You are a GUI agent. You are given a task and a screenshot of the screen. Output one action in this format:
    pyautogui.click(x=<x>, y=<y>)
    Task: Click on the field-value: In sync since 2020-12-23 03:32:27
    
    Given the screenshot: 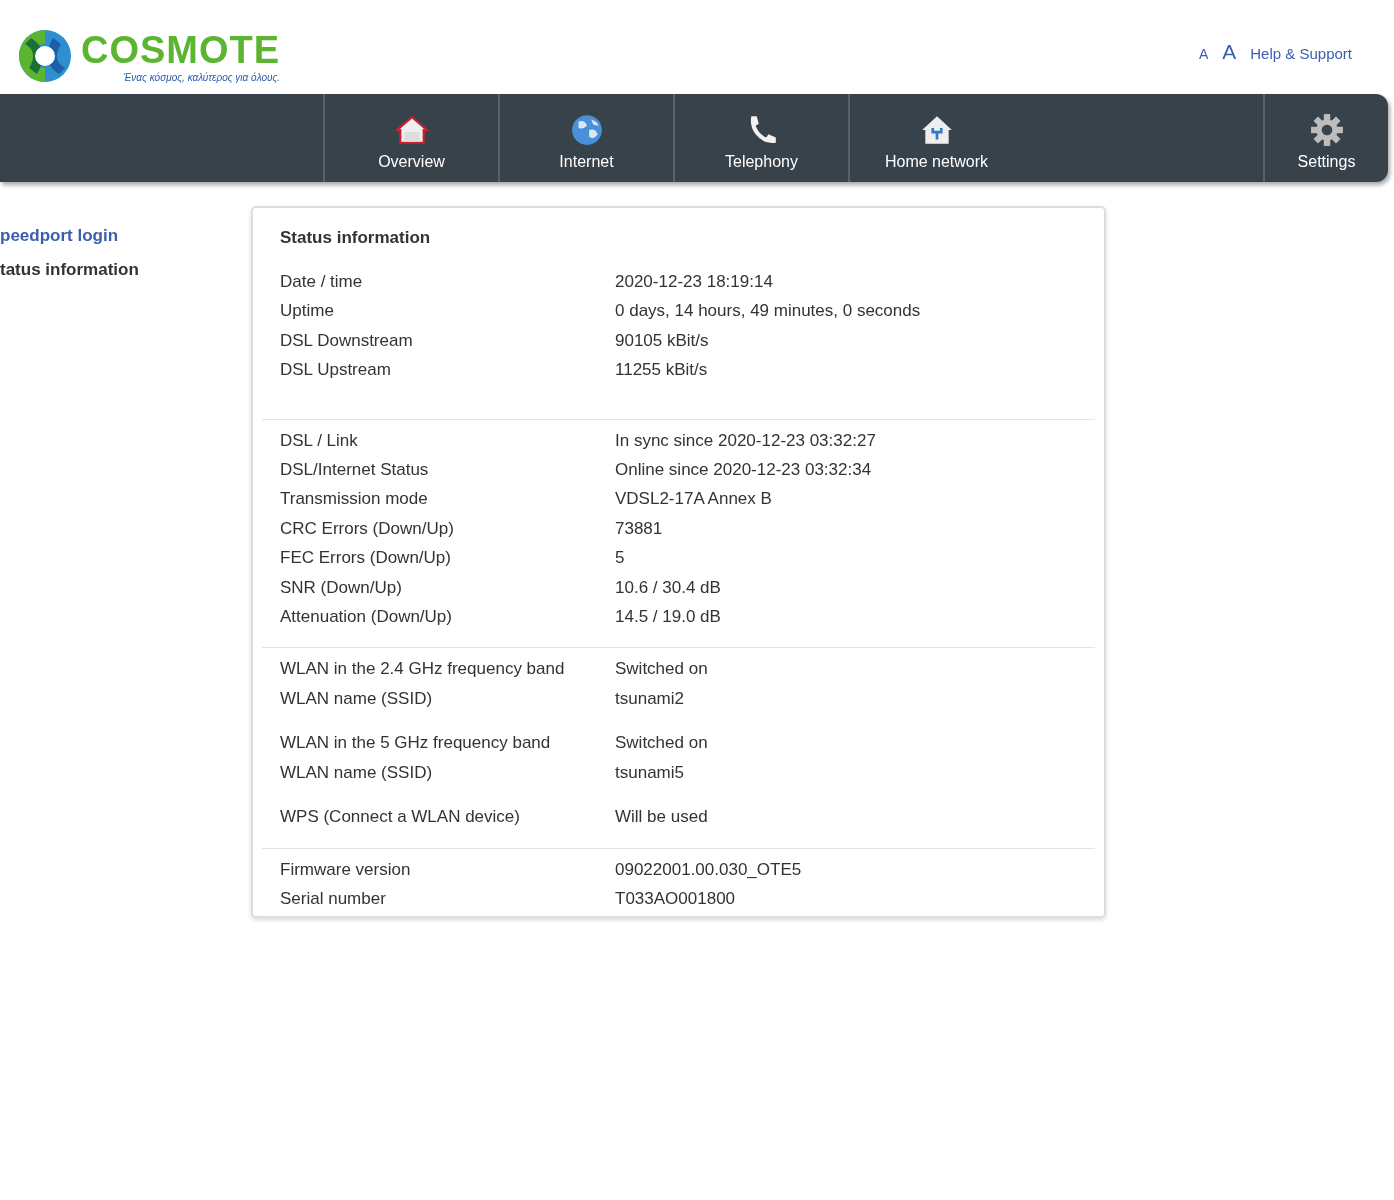 What is the action you would take?
    pyautogui.click(x=746, y=440)
    